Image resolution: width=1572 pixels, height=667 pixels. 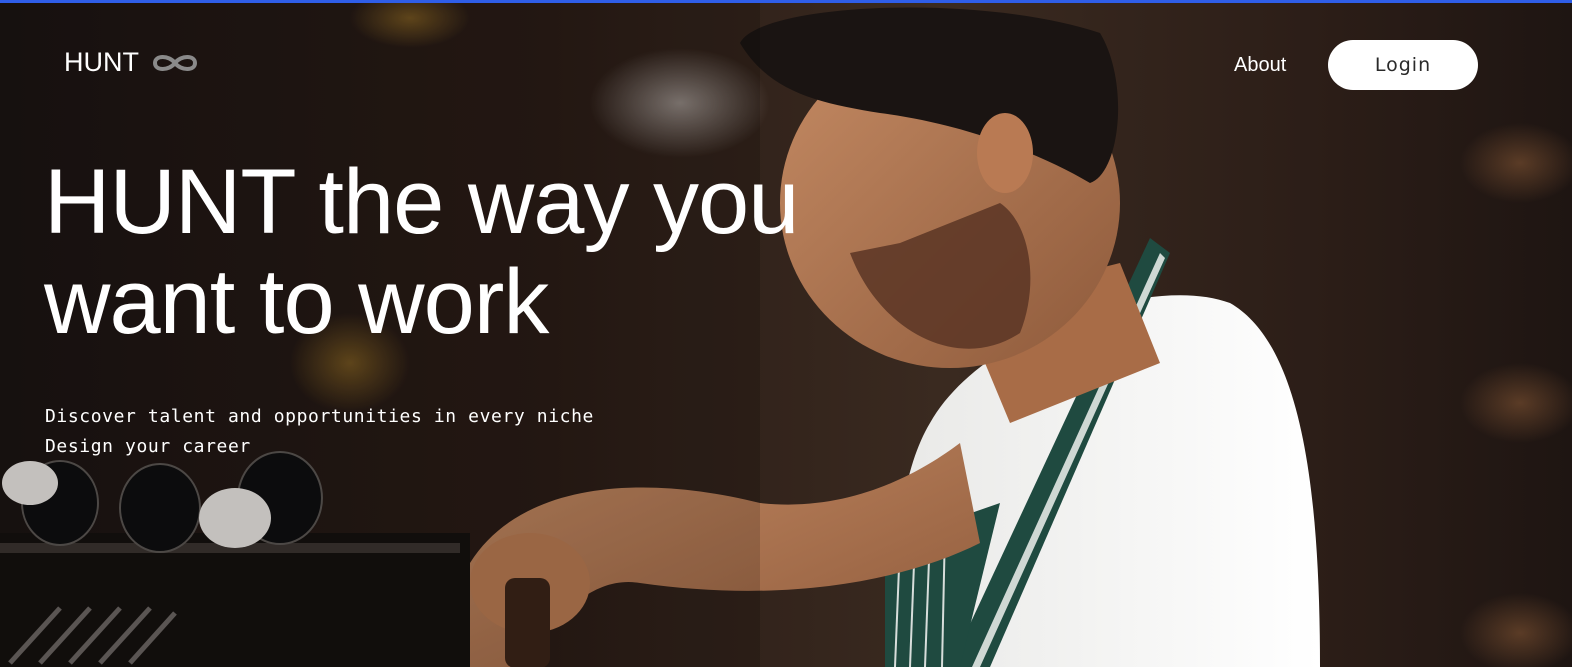 I want to click on subtext-line-2: Design your career, so click(x=148, y=446).